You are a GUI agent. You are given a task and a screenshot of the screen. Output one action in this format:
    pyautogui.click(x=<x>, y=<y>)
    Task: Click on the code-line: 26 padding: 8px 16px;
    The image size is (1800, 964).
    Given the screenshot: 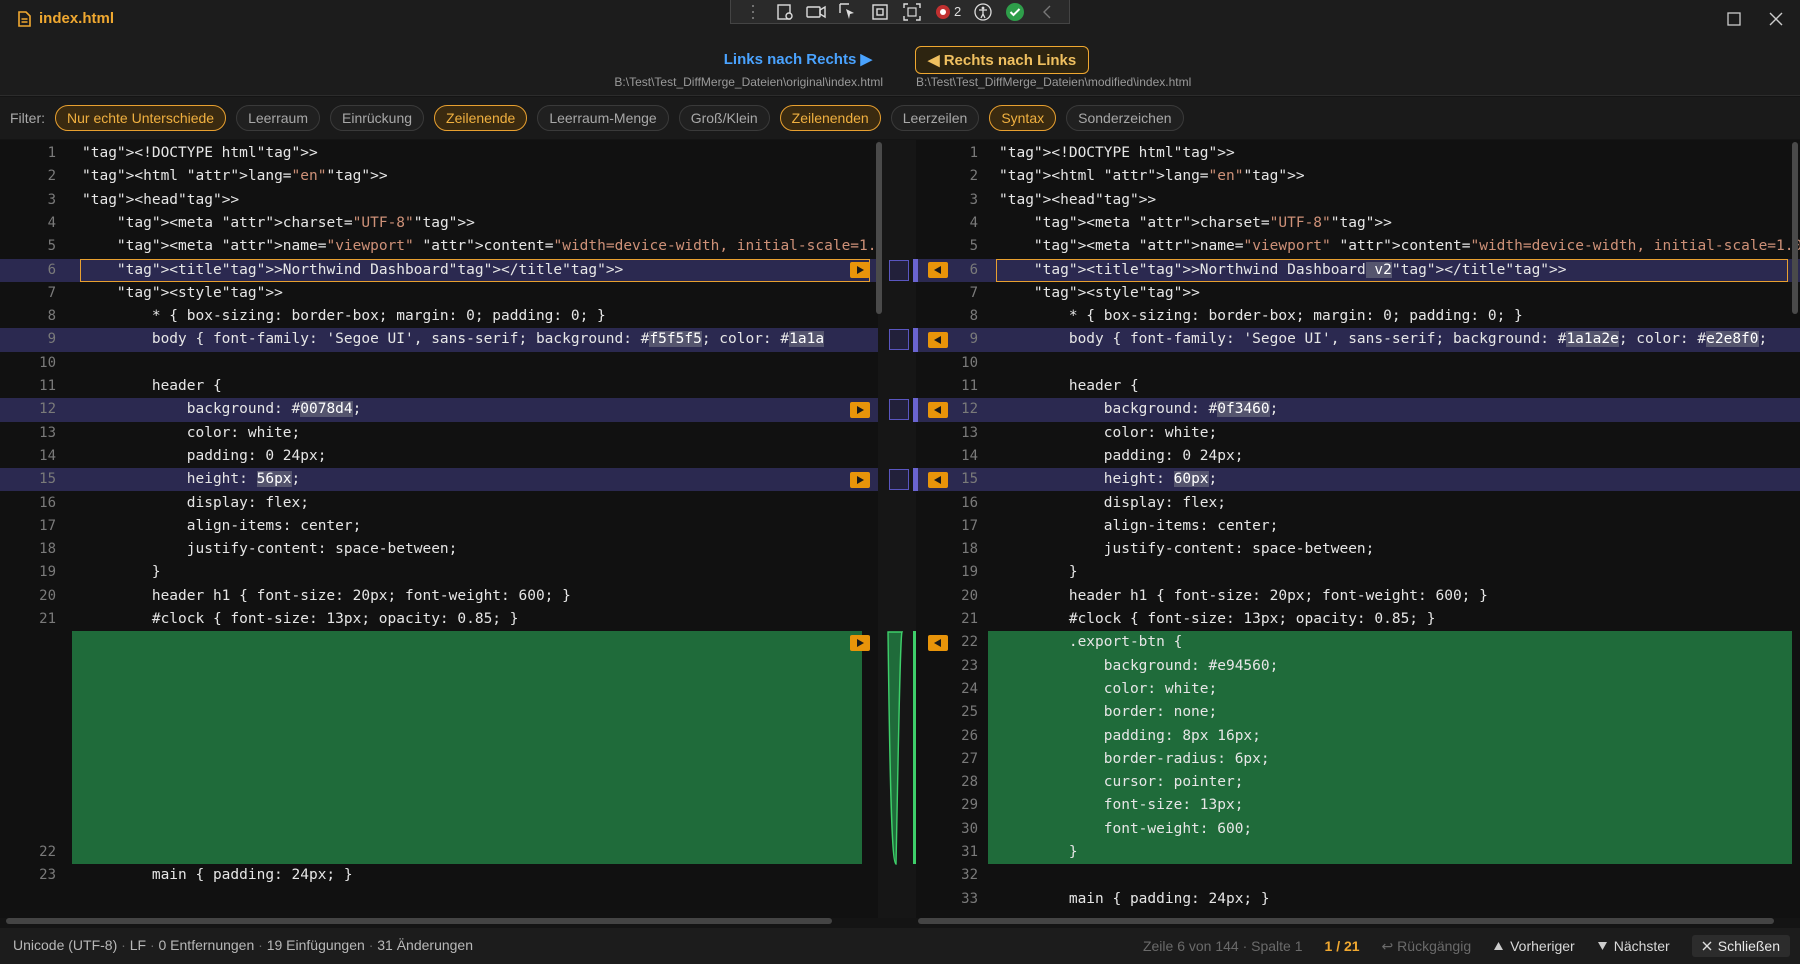 What is the action you would take?
    pyautogui.click(x=1358, y=736)
    